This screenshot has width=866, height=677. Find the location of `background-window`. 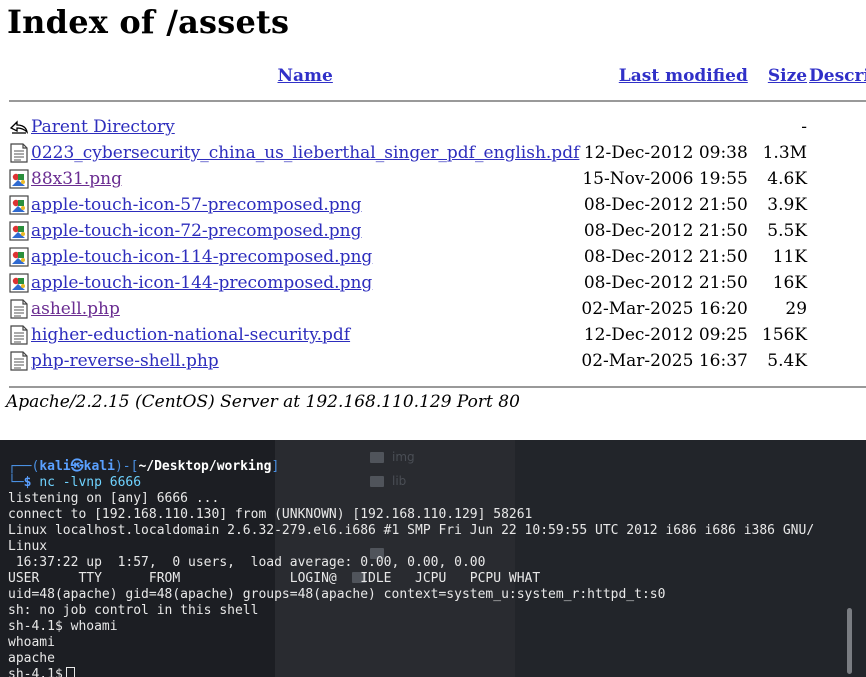

background-window is located at coordinates (690, 558).